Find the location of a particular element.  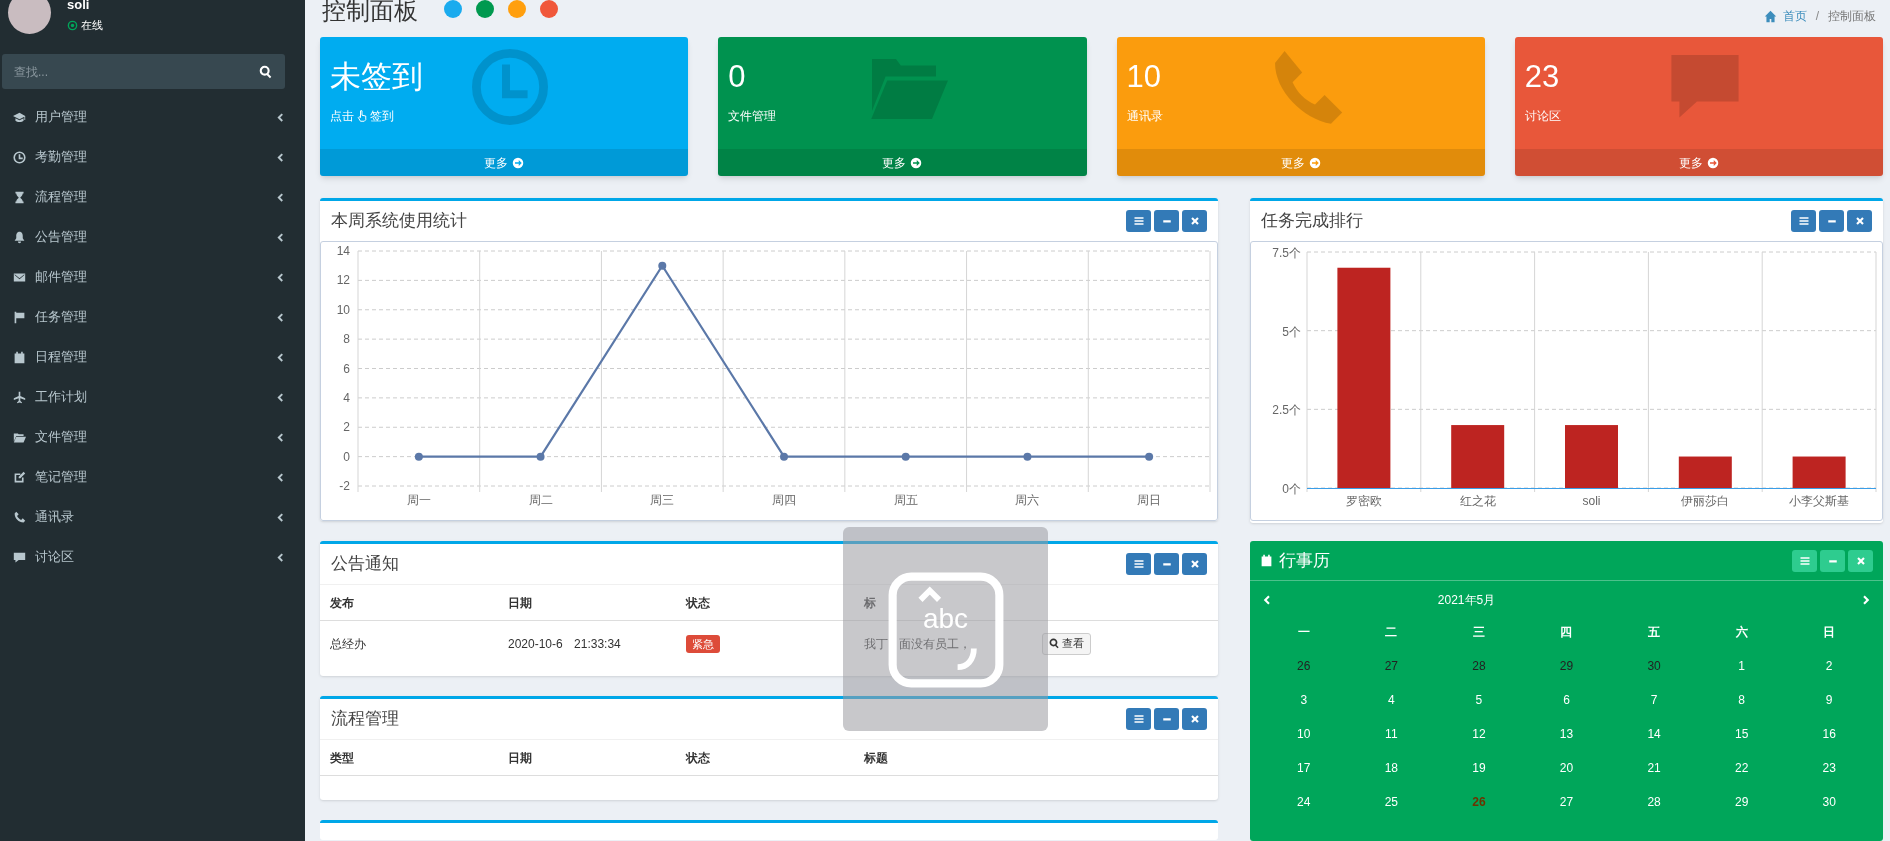

stat-label: 点击 is located at coordinates (342, 116).